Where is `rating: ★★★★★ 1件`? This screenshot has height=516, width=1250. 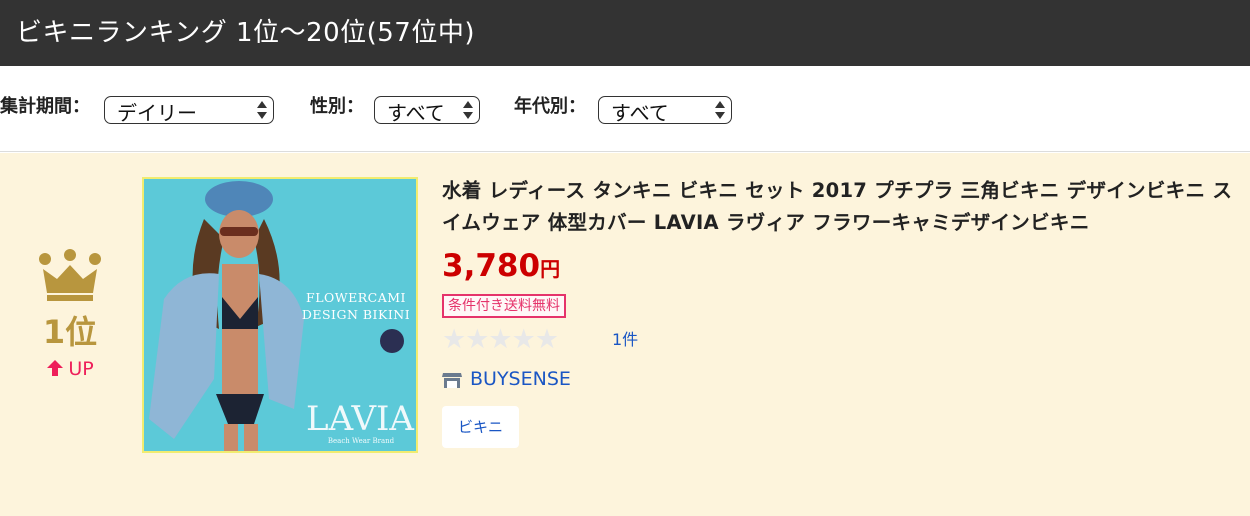
rating: ★★★★★ 1件 is located at coordinates (842, 339).